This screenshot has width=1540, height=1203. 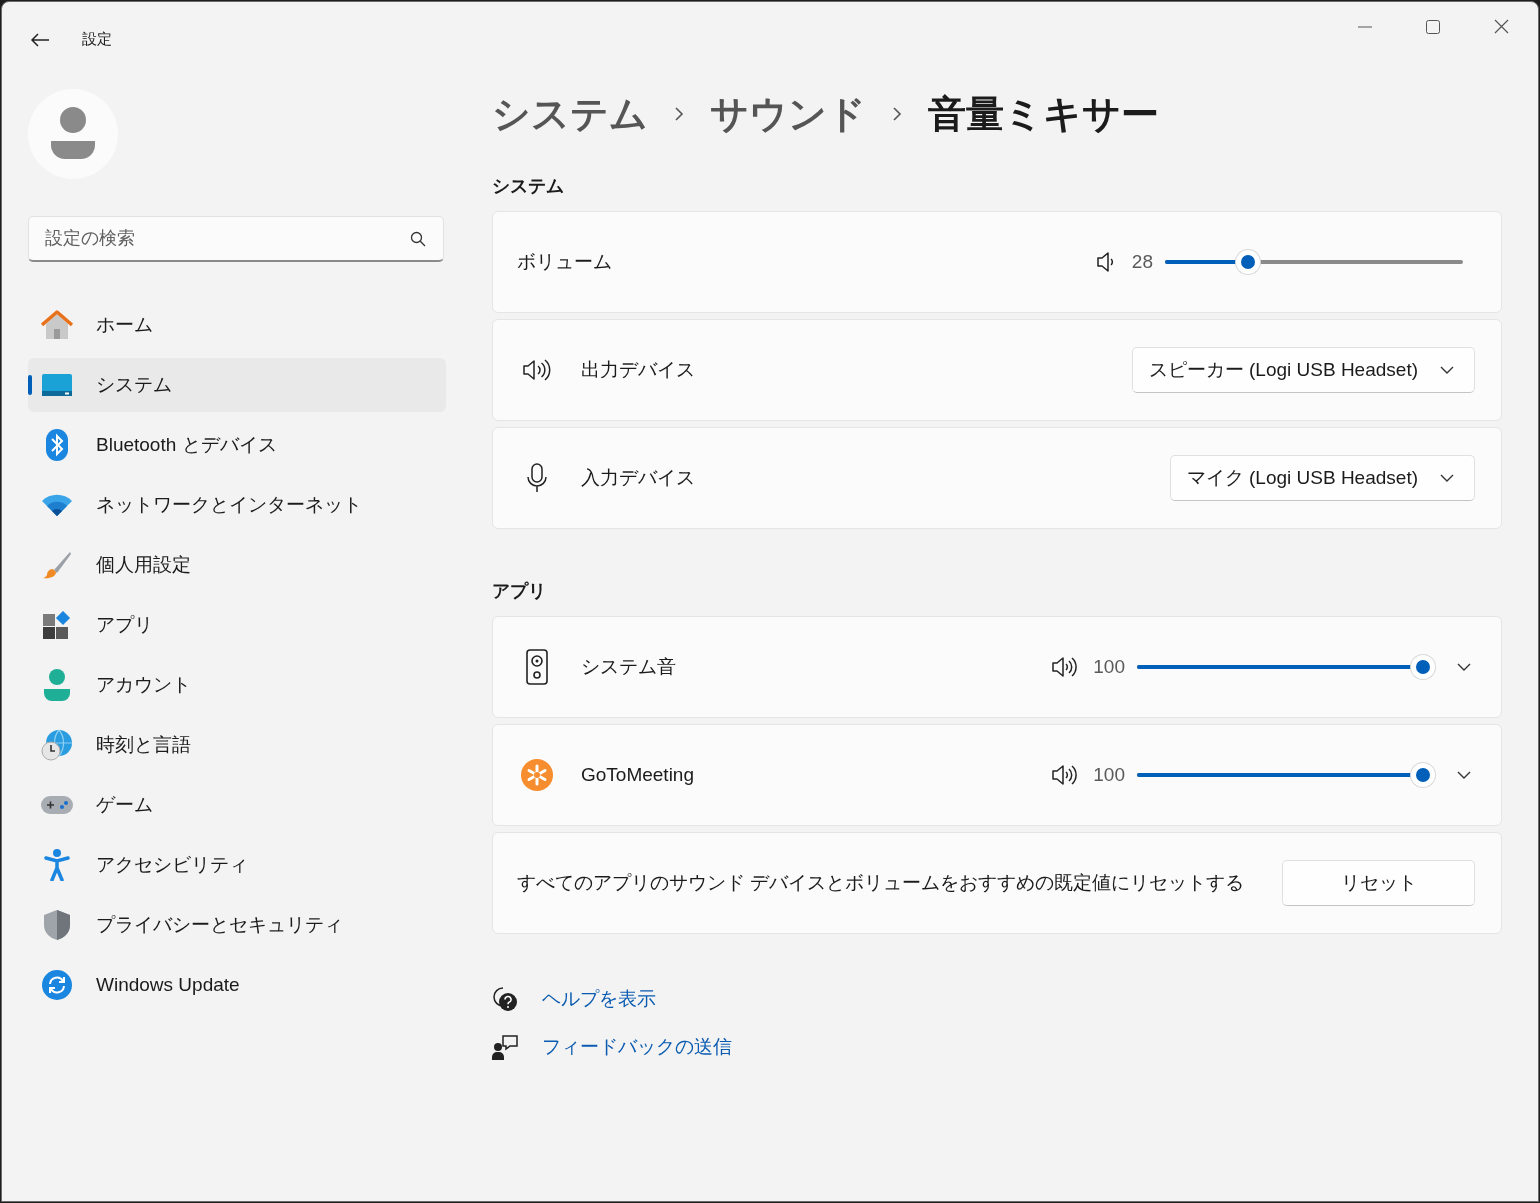 What do you see at coordinates (1433, 26) in the screenshot?
I see `maximize-icon` at bounding box center [1433, 26].